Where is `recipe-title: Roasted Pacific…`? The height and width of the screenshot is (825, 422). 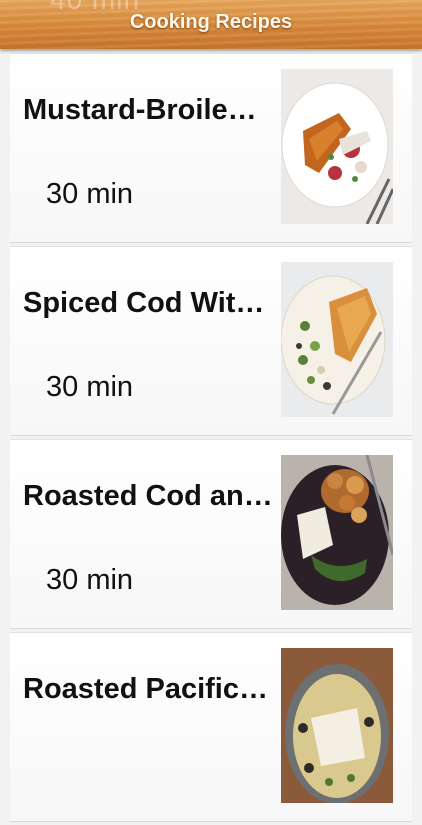
recipe-title: Roasted Pacific… is located at coordinates (145, 689).